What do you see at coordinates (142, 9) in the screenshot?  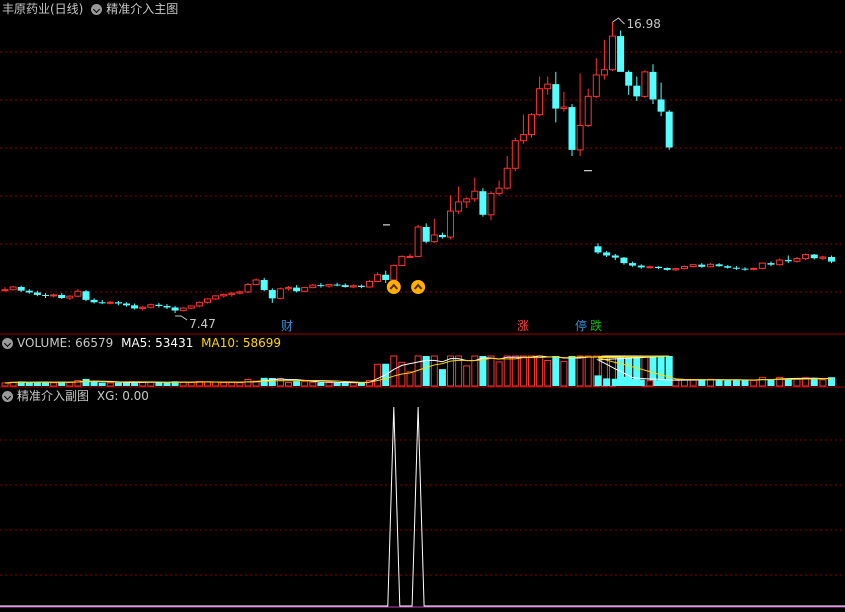 I see `main-indicator-name: 精准介入主图` at bounding box center [142, 9].